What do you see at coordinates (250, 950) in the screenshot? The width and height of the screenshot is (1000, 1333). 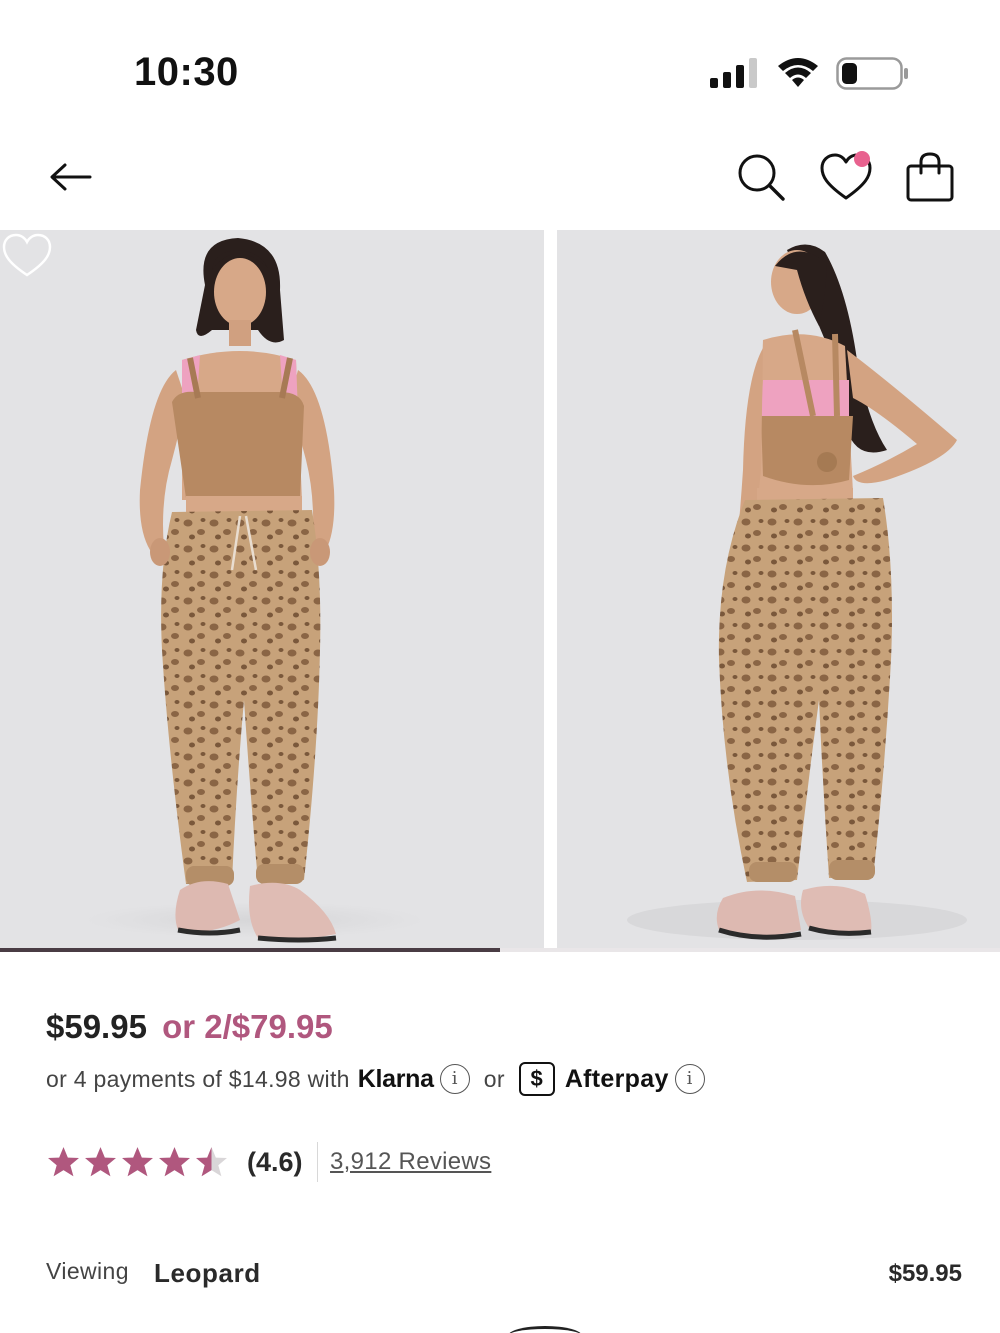 I see `gallery-progress-fill` at bounding box center [250, 950].